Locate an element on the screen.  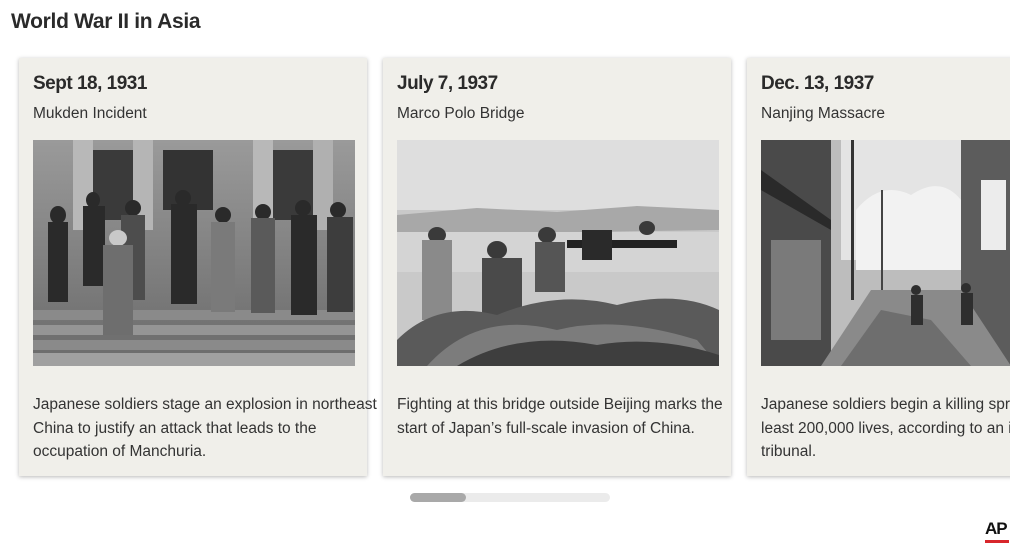
card-date: Dec. 13, 1937 is located at coordinates (817, 83).